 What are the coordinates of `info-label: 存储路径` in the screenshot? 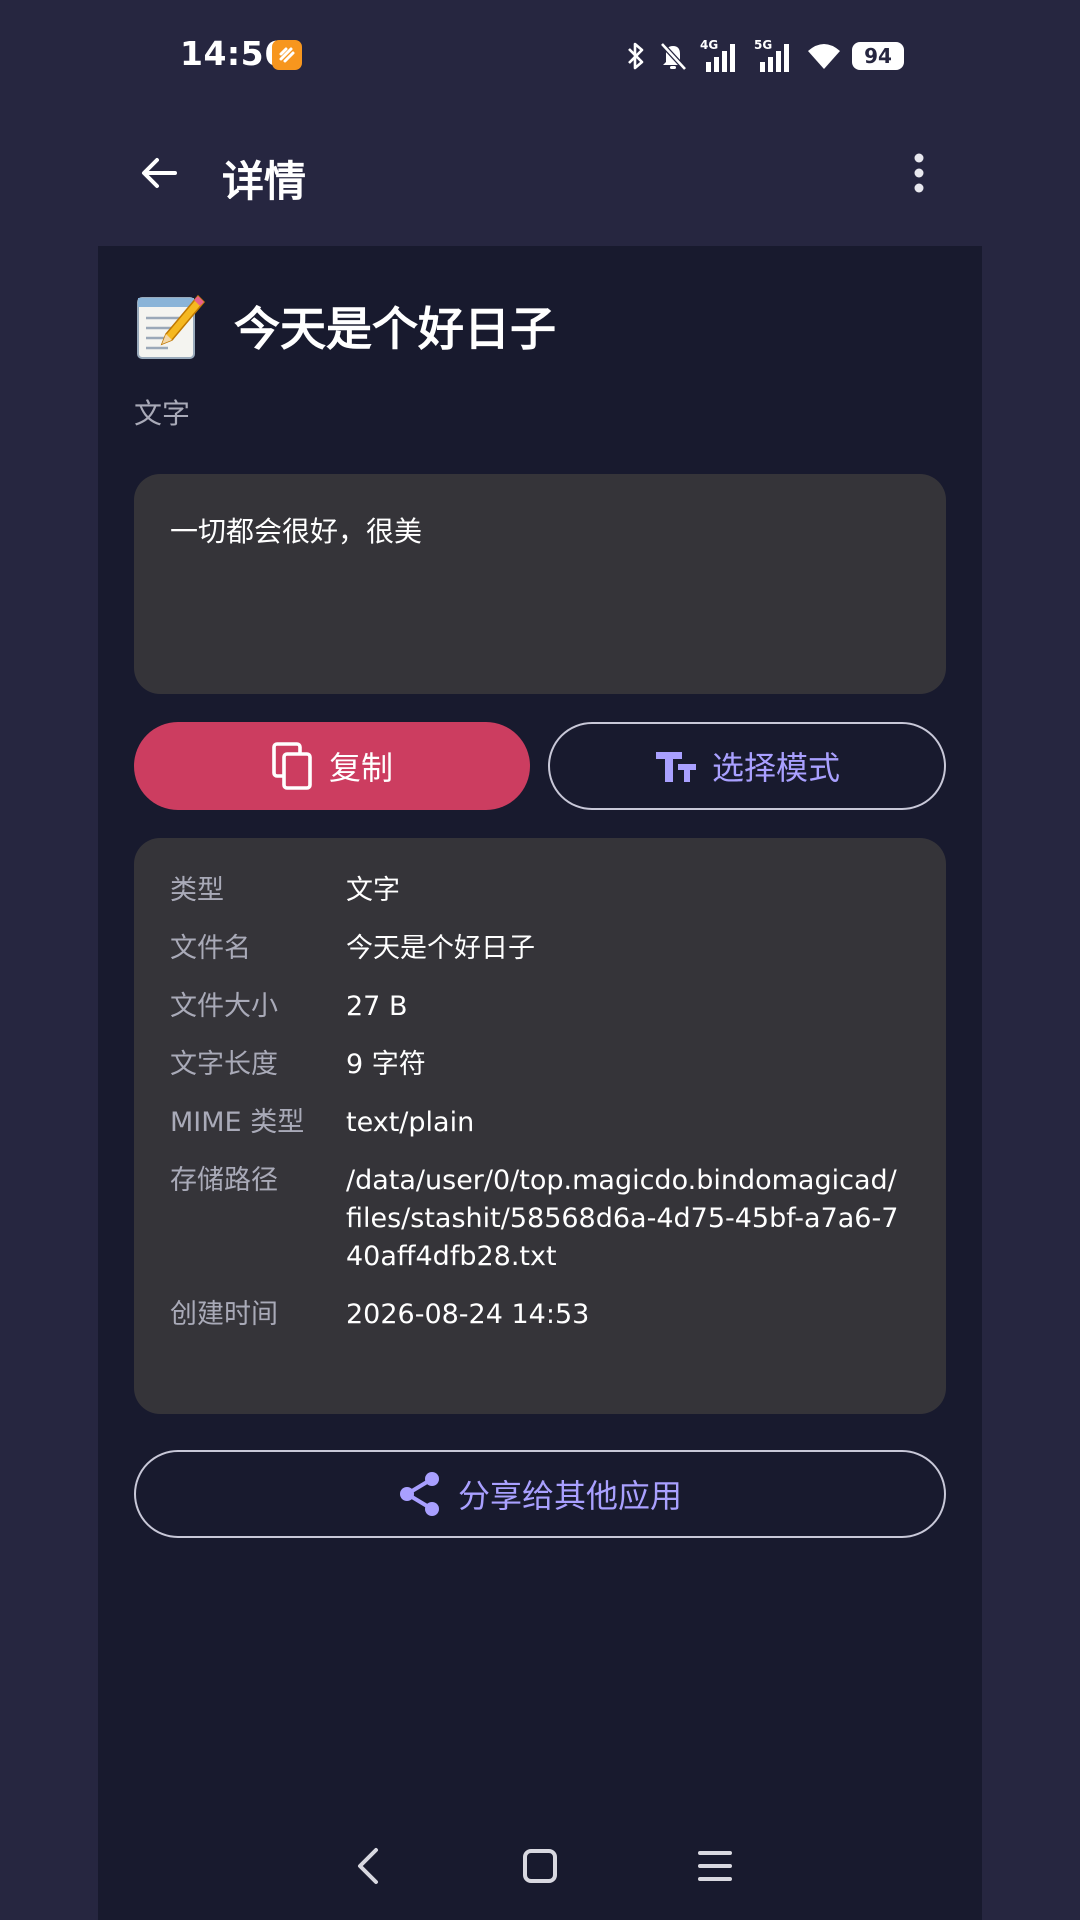 It's located at (224, 1180).